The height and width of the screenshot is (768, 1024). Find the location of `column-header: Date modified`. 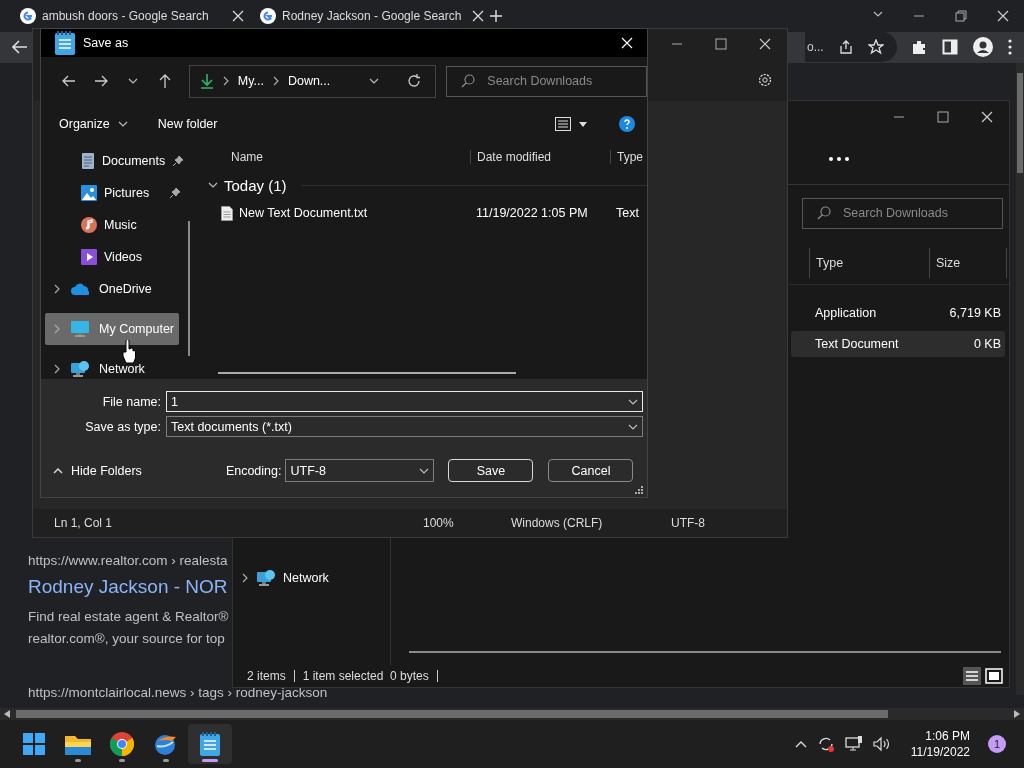

column-header: Date modified is located at coordinates (540, 157).